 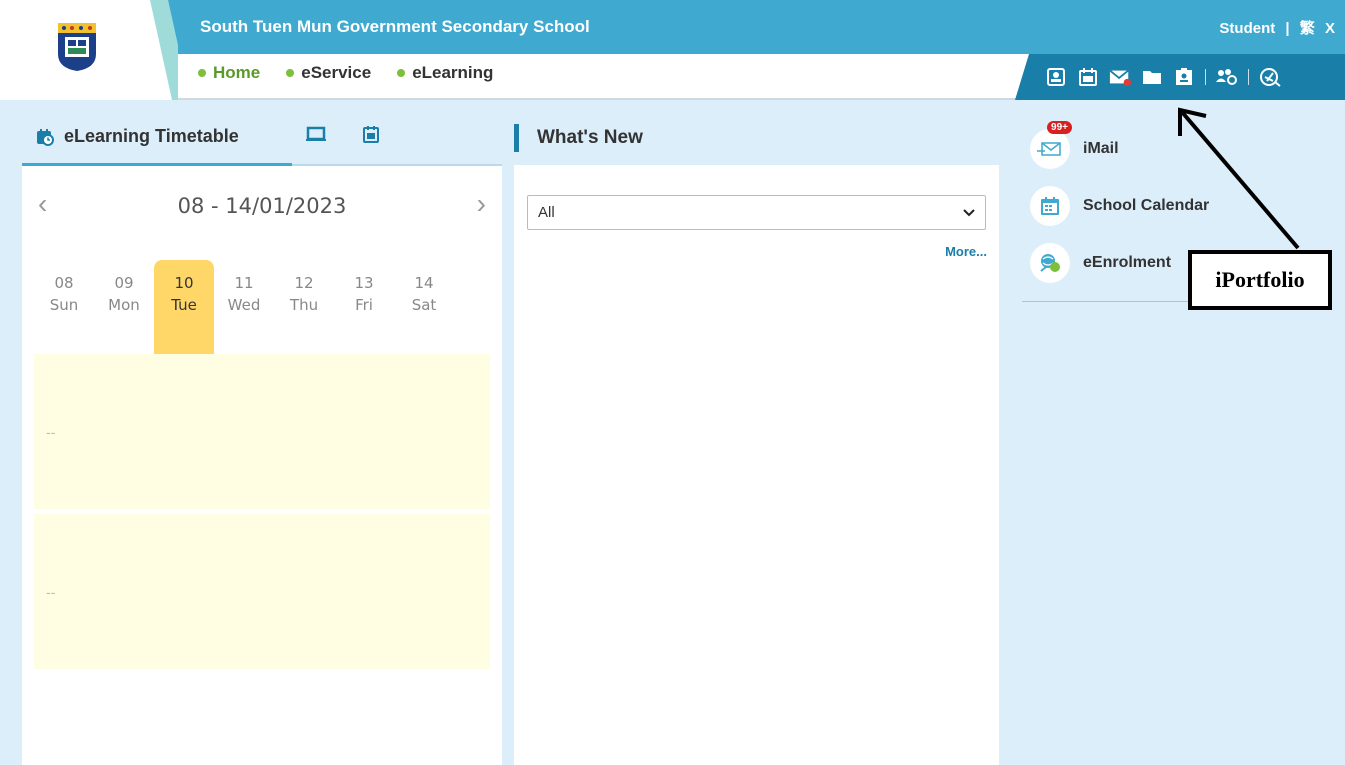 I want to click on nav-elearning-label: eLearning, so click(x=453, y=72).